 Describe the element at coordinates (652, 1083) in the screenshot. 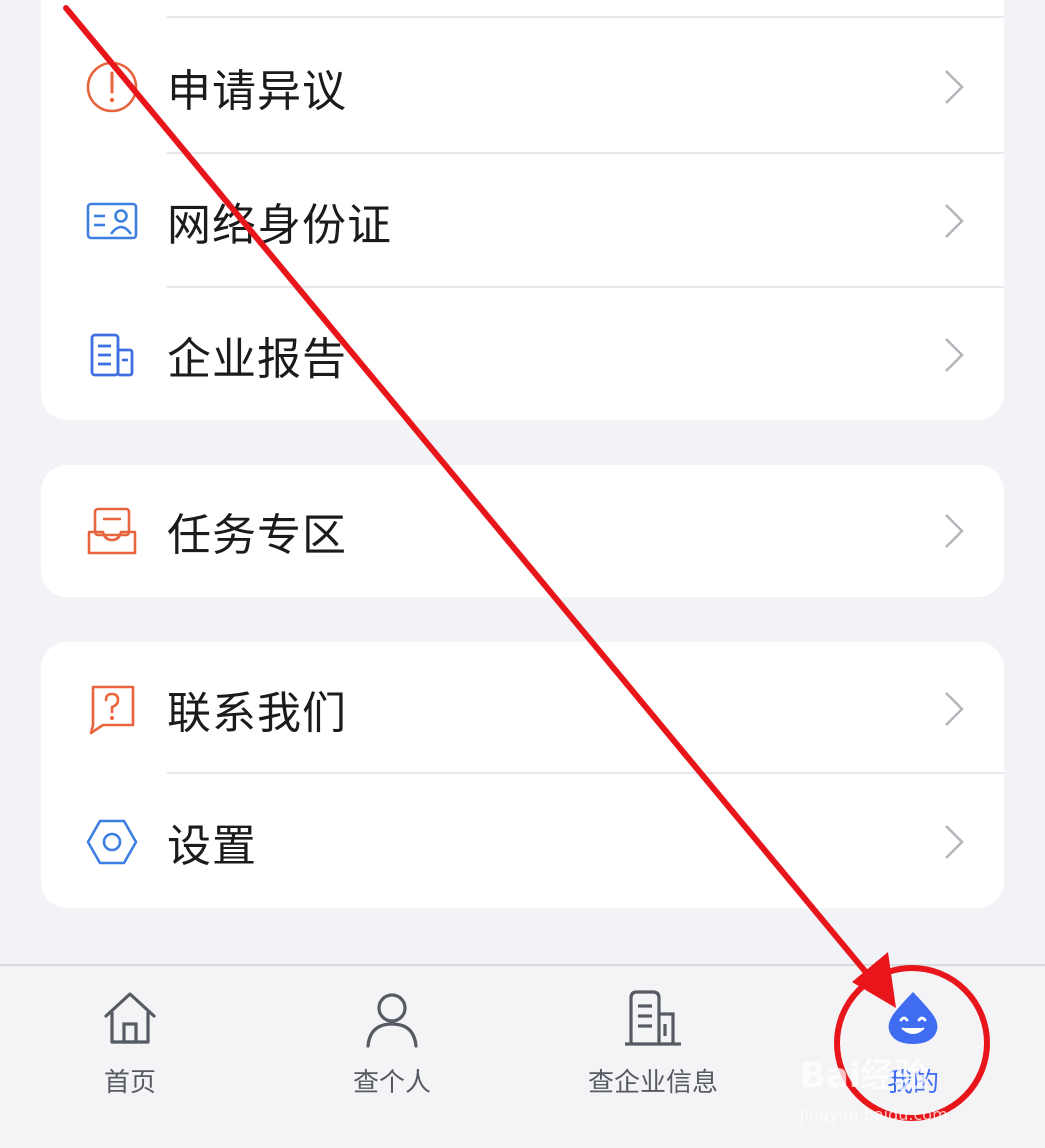

I see `tab-label: 查企业信息` at that location.